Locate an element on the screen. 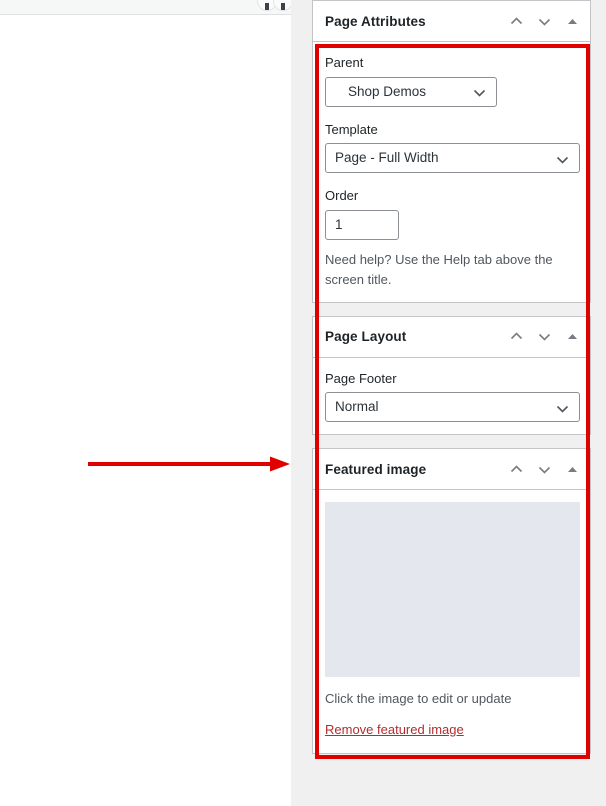  panel-title-page-layout: Page Layout is located at coordinates (366, 337).